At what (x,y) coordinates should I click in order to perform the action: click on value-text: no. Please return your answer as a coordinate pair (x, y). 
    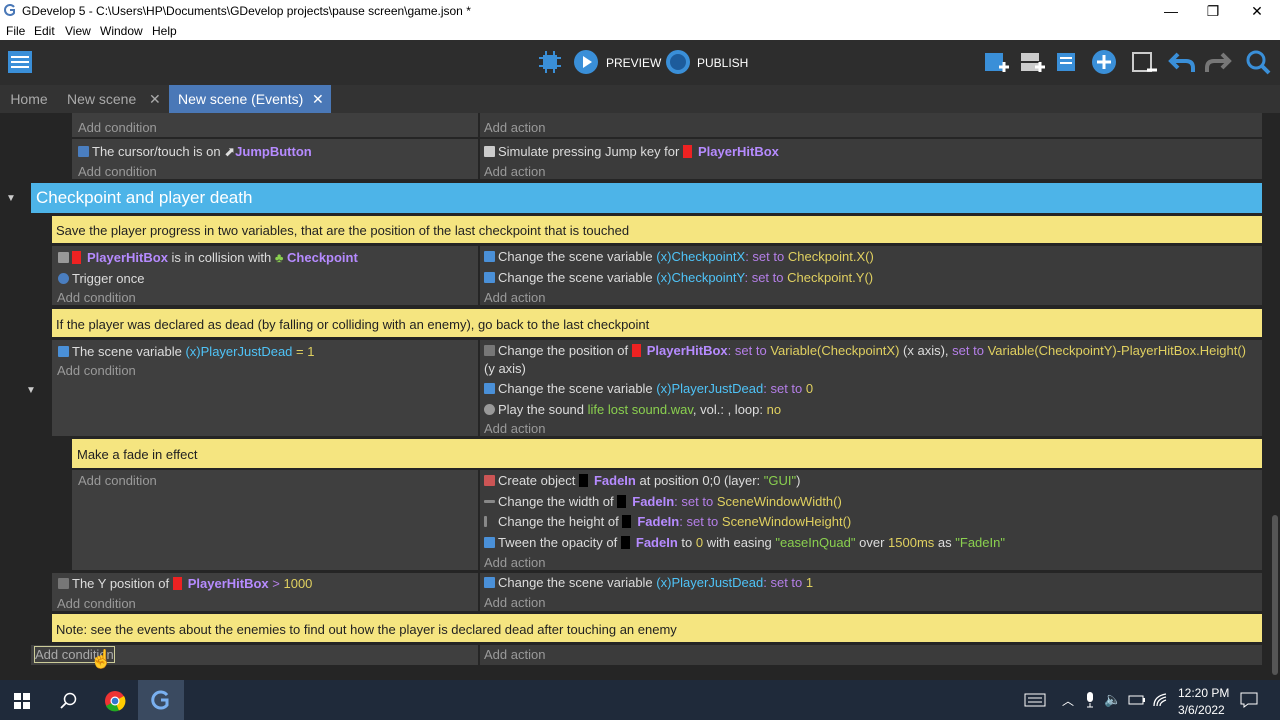
    Looking at the image, I should click on (774, 409).